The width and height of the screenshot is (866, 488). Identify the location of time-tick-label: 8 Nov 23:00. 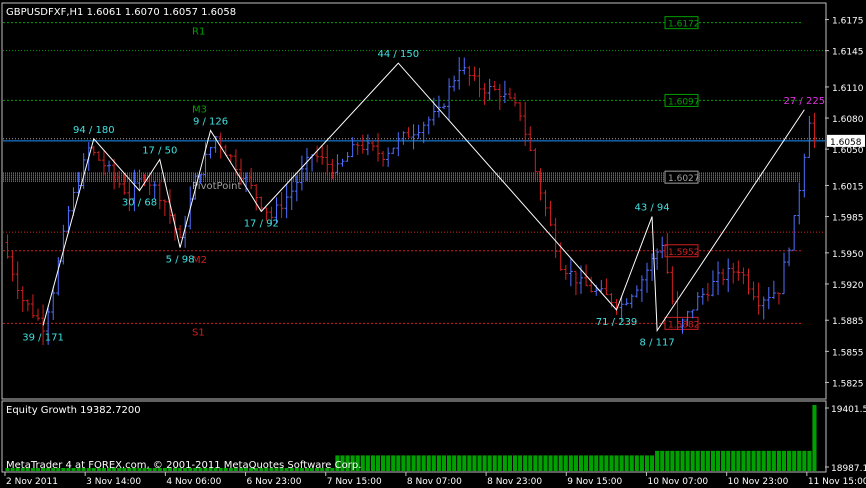
(514, 482).